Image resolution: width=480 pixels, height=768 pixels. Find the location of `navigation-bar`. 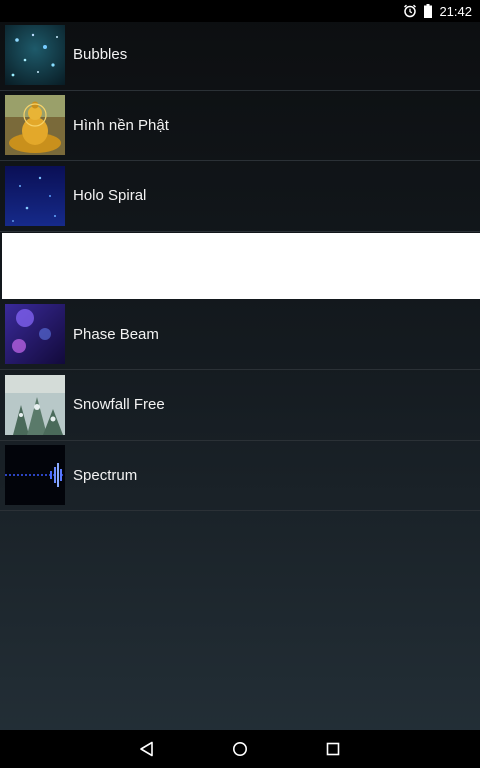

navigation-bar is located at coordinates (240, 749).